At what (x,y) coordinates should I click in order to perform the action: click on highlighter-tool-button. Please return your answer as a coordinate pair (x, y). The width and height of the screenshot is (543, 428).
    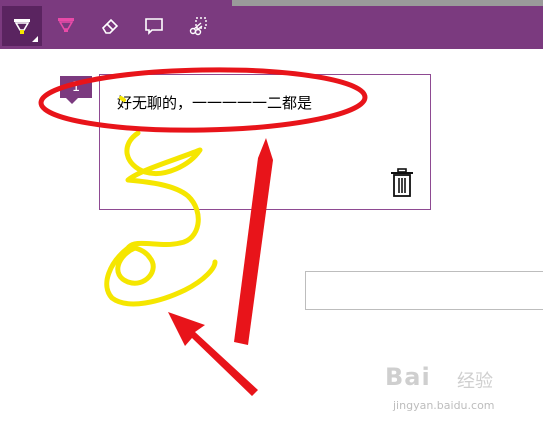
    Looking at the image, I should click on (66, 26).